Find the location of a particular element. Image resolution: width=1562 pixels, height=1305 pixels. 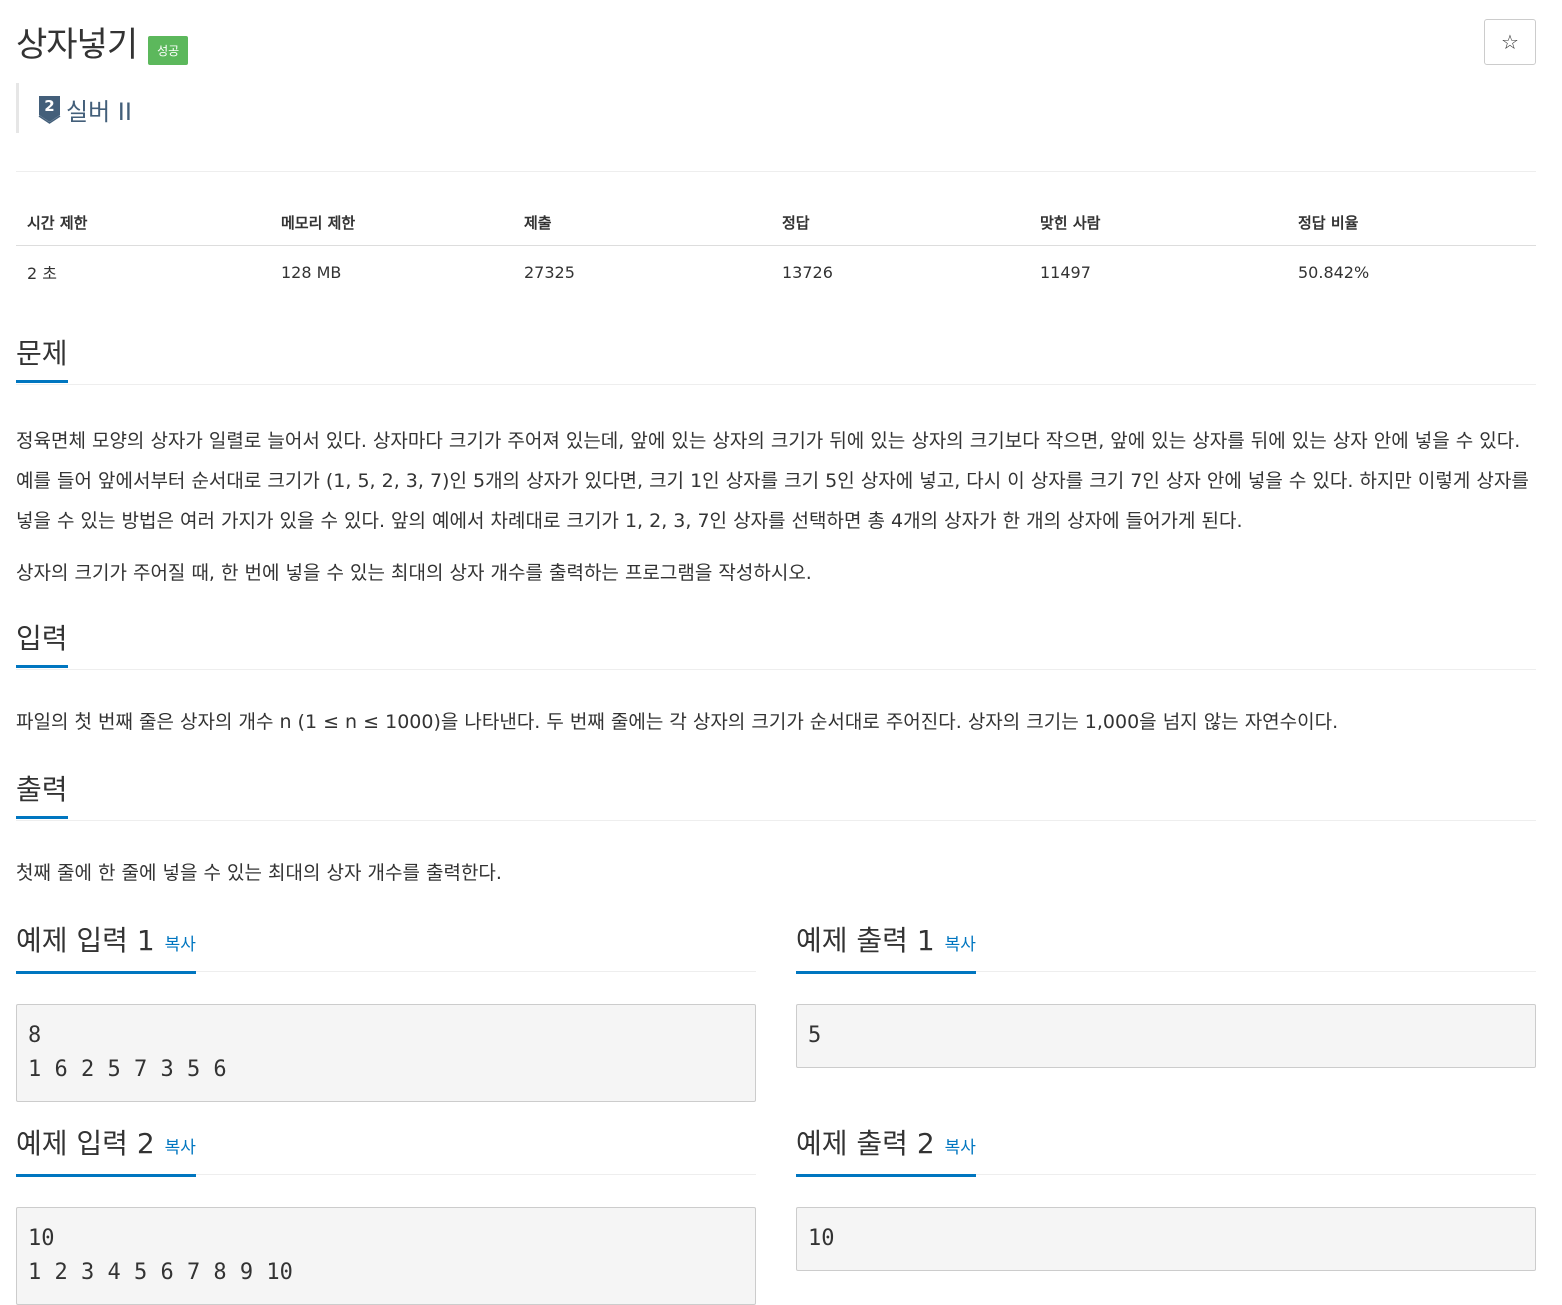

stats-header-accept-ratio: 정답 비율 is located at coordinates (1411, 223).